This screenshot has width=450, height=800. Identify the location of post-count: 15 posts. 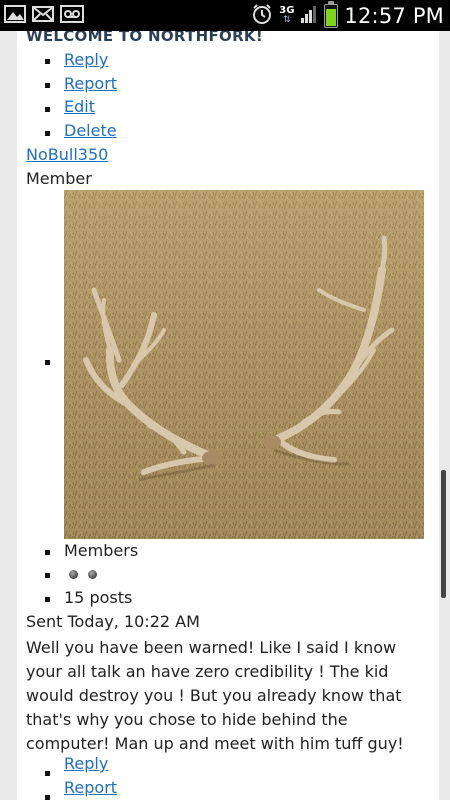
(98, 597).